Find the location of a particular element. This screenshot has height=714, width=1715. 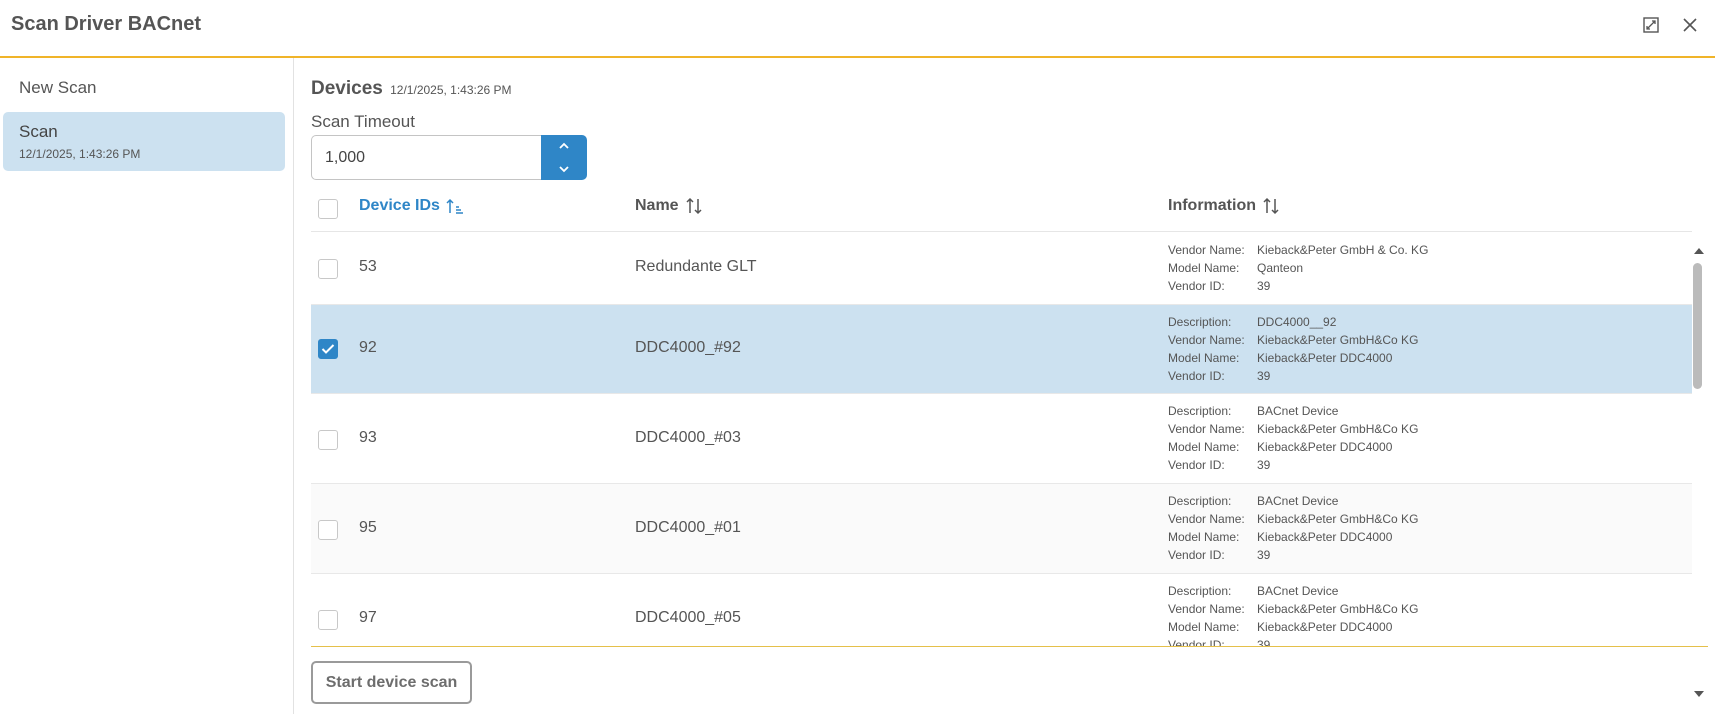

column-header-information: Information is located at coordinates (1224, 206).